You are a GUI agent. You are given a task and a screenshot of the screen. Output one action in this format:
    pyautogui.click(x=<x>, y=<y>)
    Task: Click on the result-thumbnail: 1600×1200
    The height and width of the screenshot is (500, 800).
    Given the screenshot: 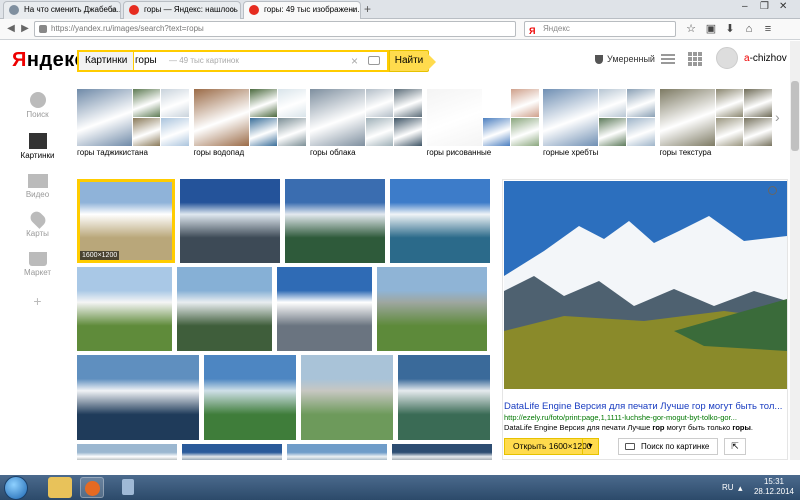 What is the action you would take?
    pyautogui.click(x=126, y=221)
    